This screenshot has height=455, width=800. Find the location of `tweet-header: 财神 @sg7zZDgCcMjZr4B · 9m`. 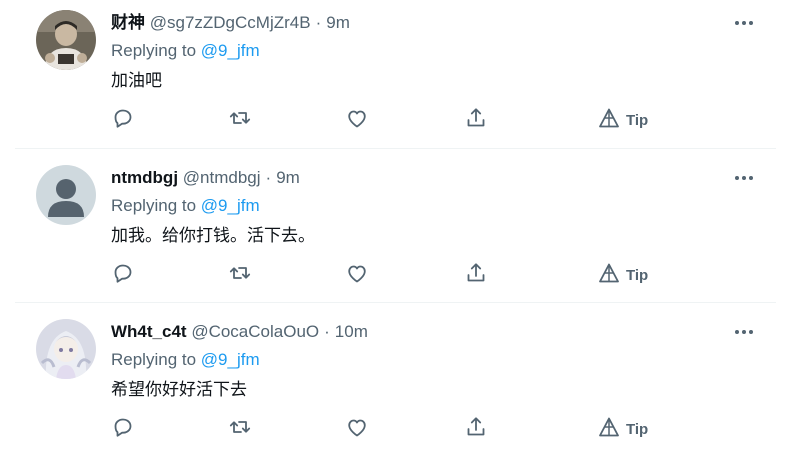

tweet-header: 财神 @sg7zZDgCcMjZr4B · 9m is located at coordinates (230, 23).